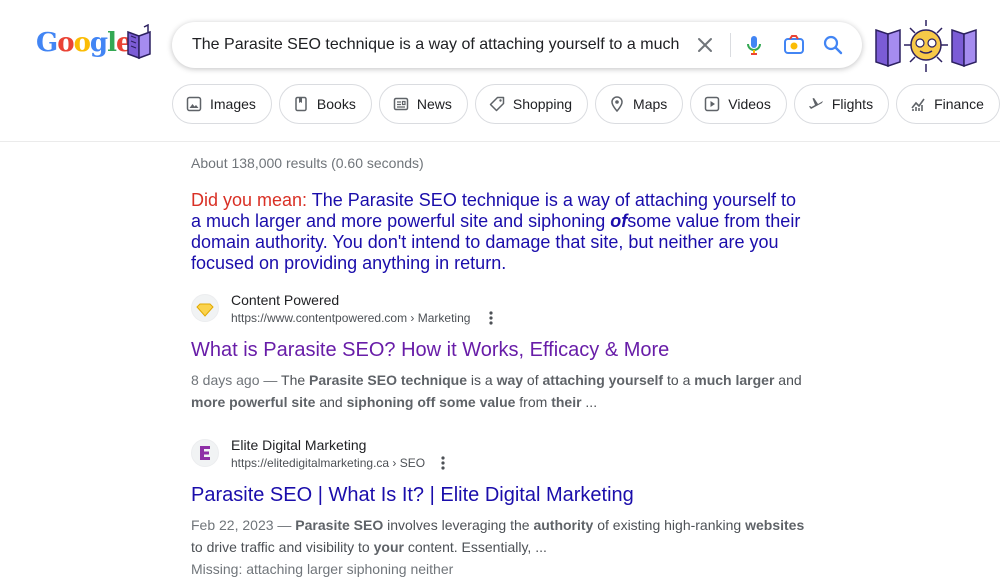 This screenshot has width=1000, height=580. What do you see at coordinates (533, 402) in the screenshot?
I see `snippet-text: from` at bounding box center [533, 402].